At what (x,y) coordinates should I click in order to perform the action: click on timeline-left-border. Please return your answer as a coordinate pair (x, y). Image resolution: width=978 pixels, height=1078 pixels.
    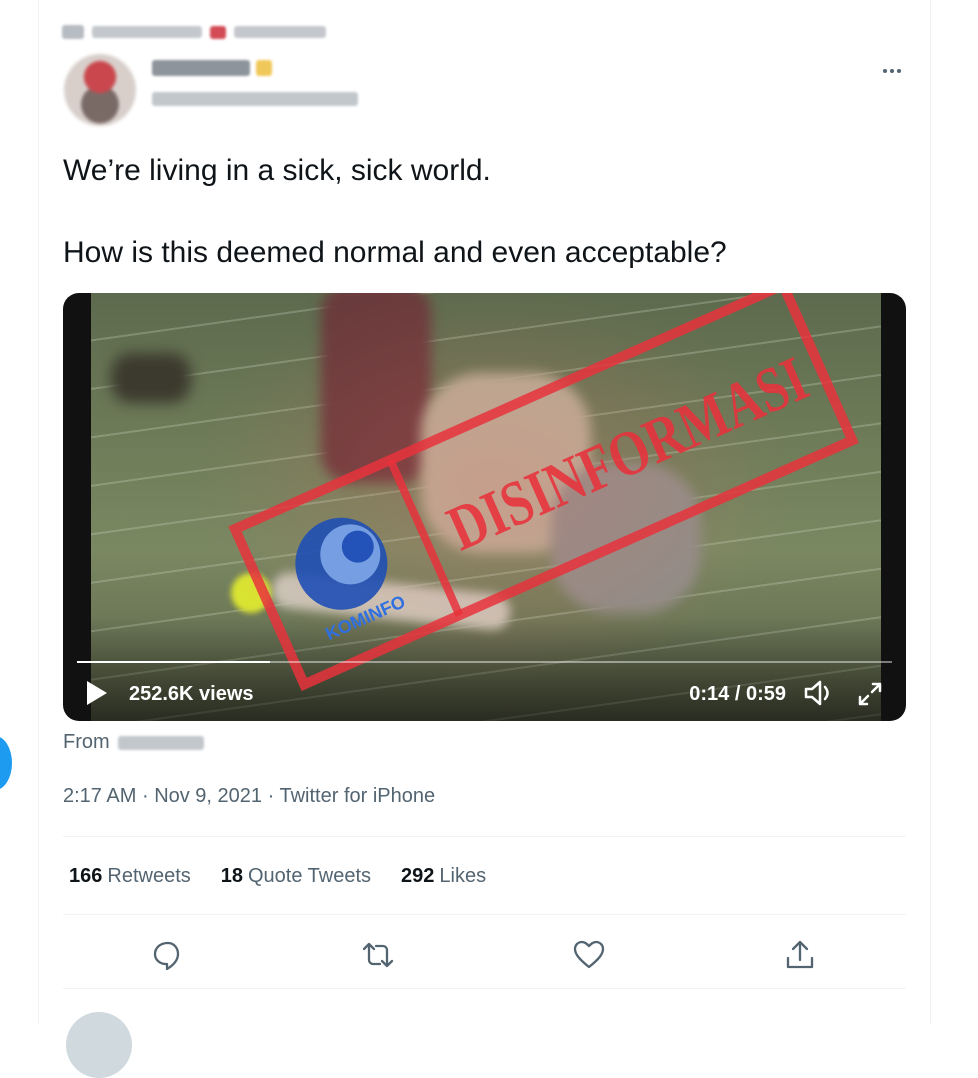
    Looking at the image, I should click on (38, 512).